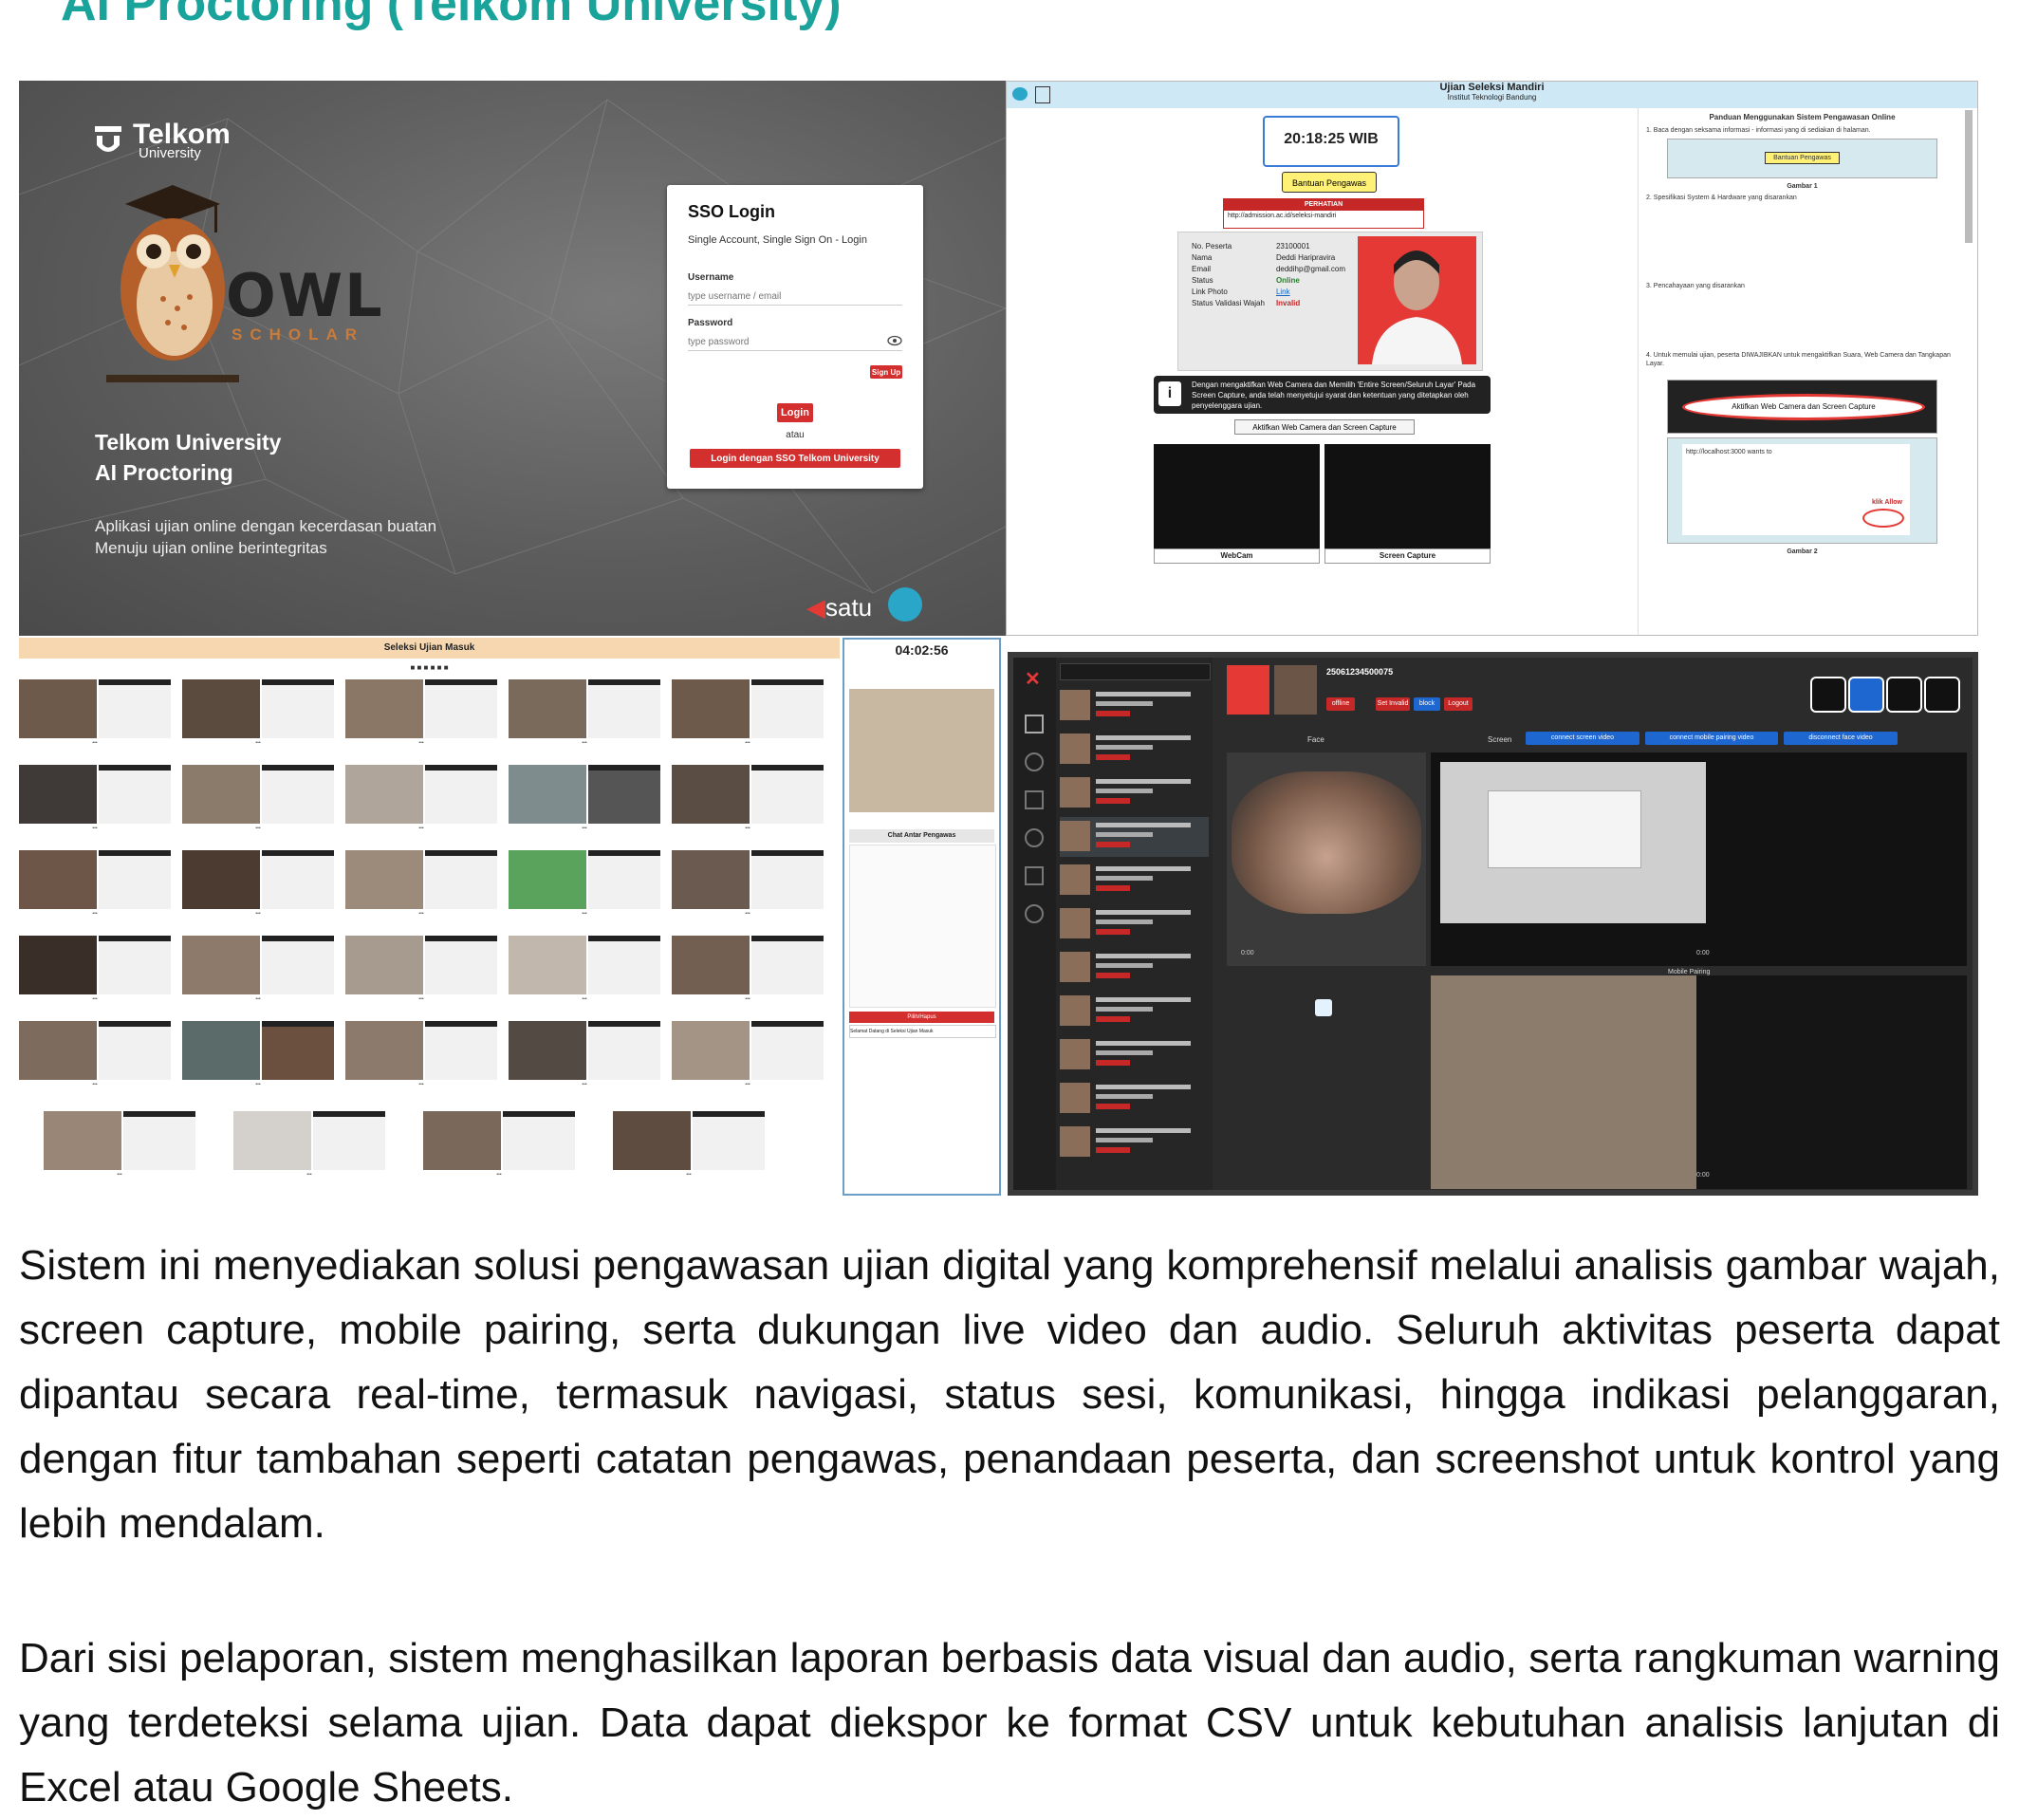  Describe the element at coordinates (905, 604) in the screenshot. I see `brain-logo-icon` at that location.